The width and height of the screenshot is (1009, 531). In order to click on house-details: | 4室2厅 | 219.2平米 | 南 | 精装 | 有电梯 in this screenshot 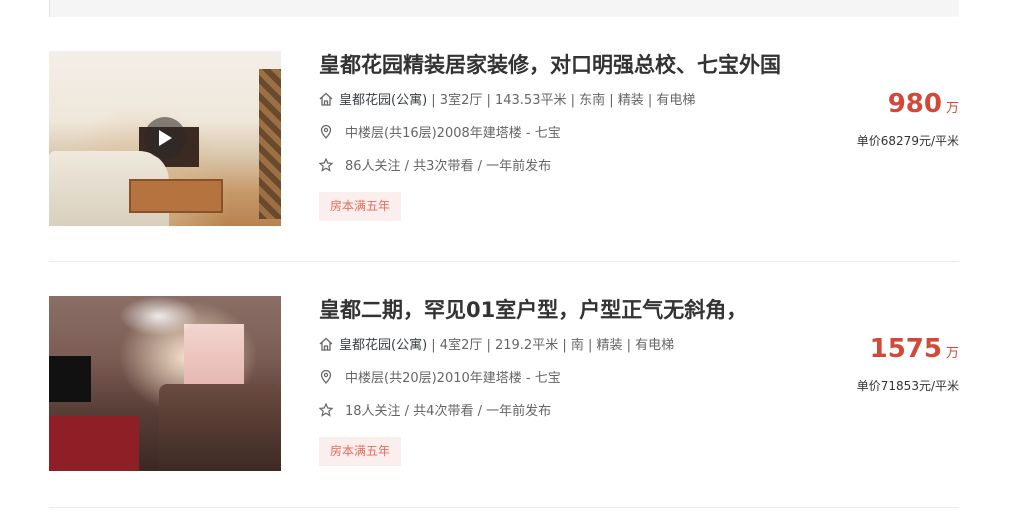, I will do `click(551, 345)`.